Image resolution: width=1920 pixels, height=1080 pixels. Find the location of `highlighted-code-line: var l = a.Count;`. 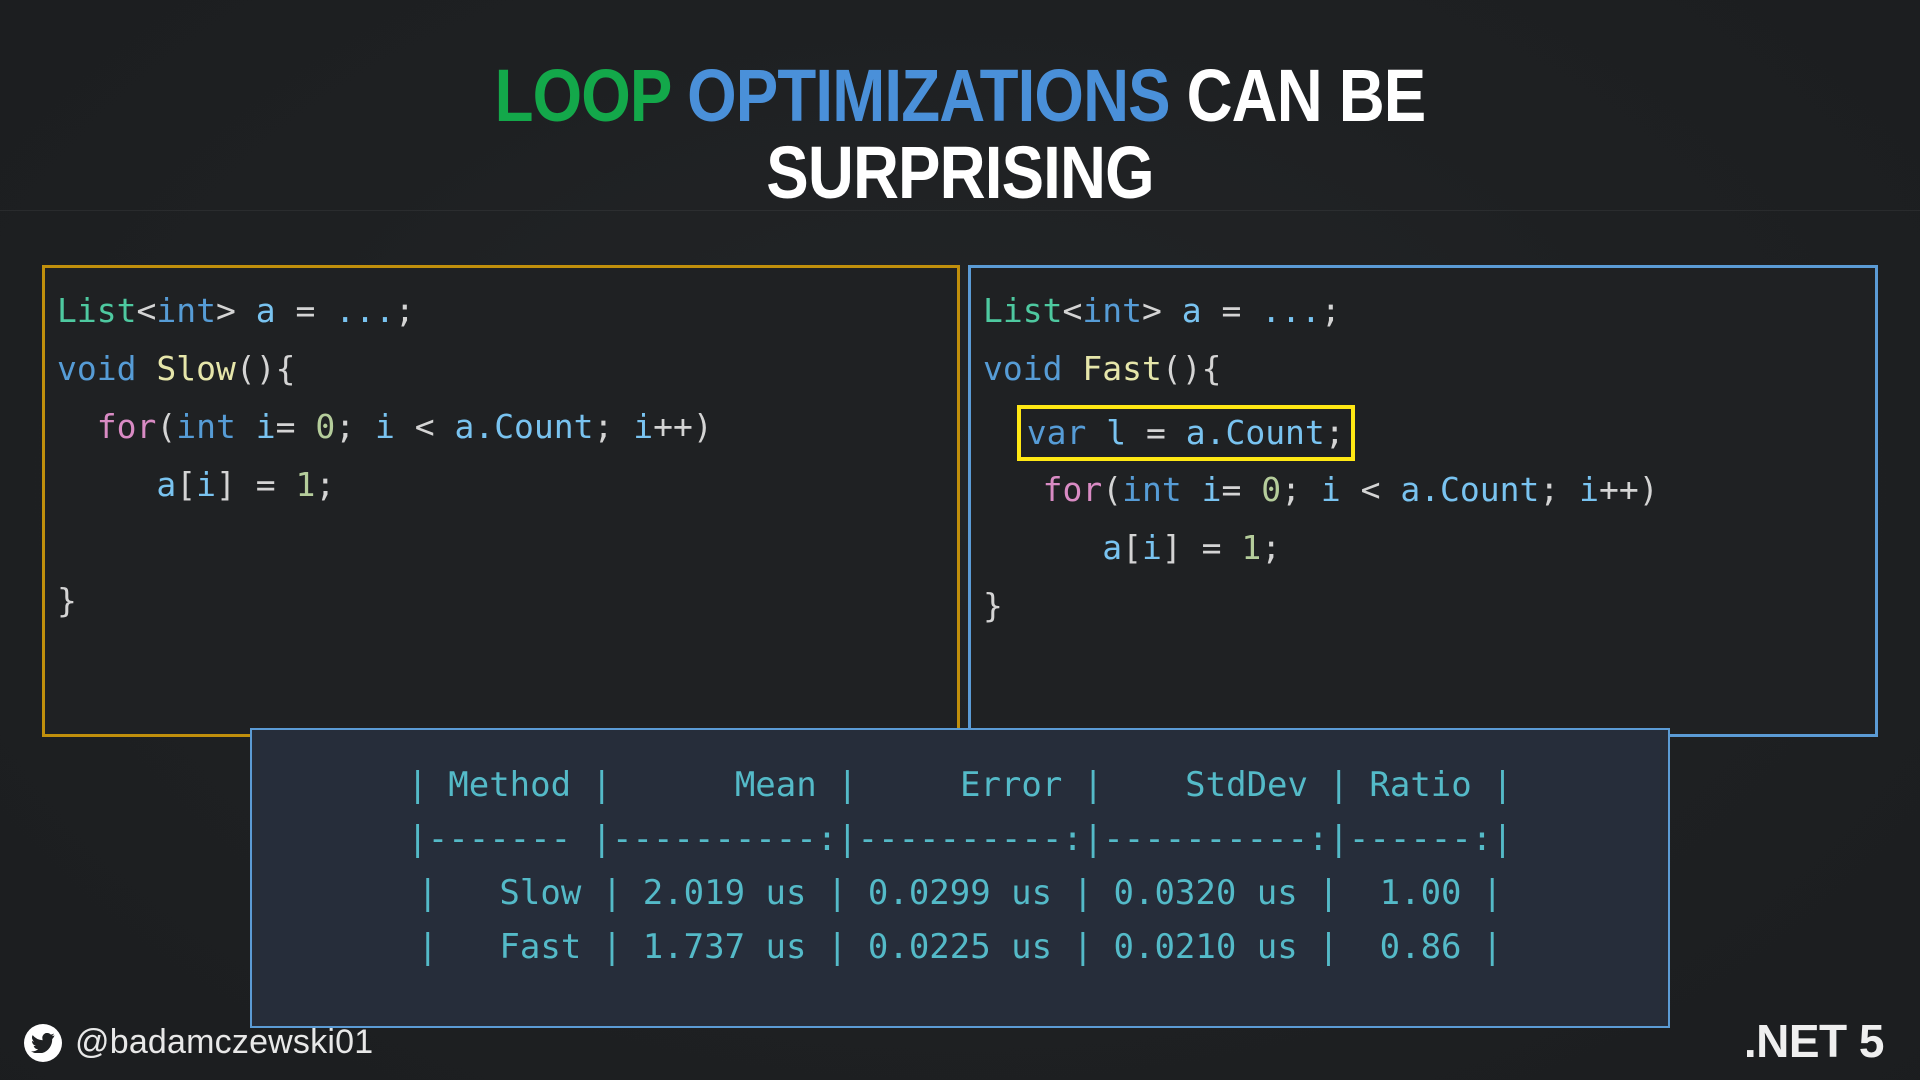

highlighted-code-line: var l = a.Count; is located at coordinates (1185, 433).